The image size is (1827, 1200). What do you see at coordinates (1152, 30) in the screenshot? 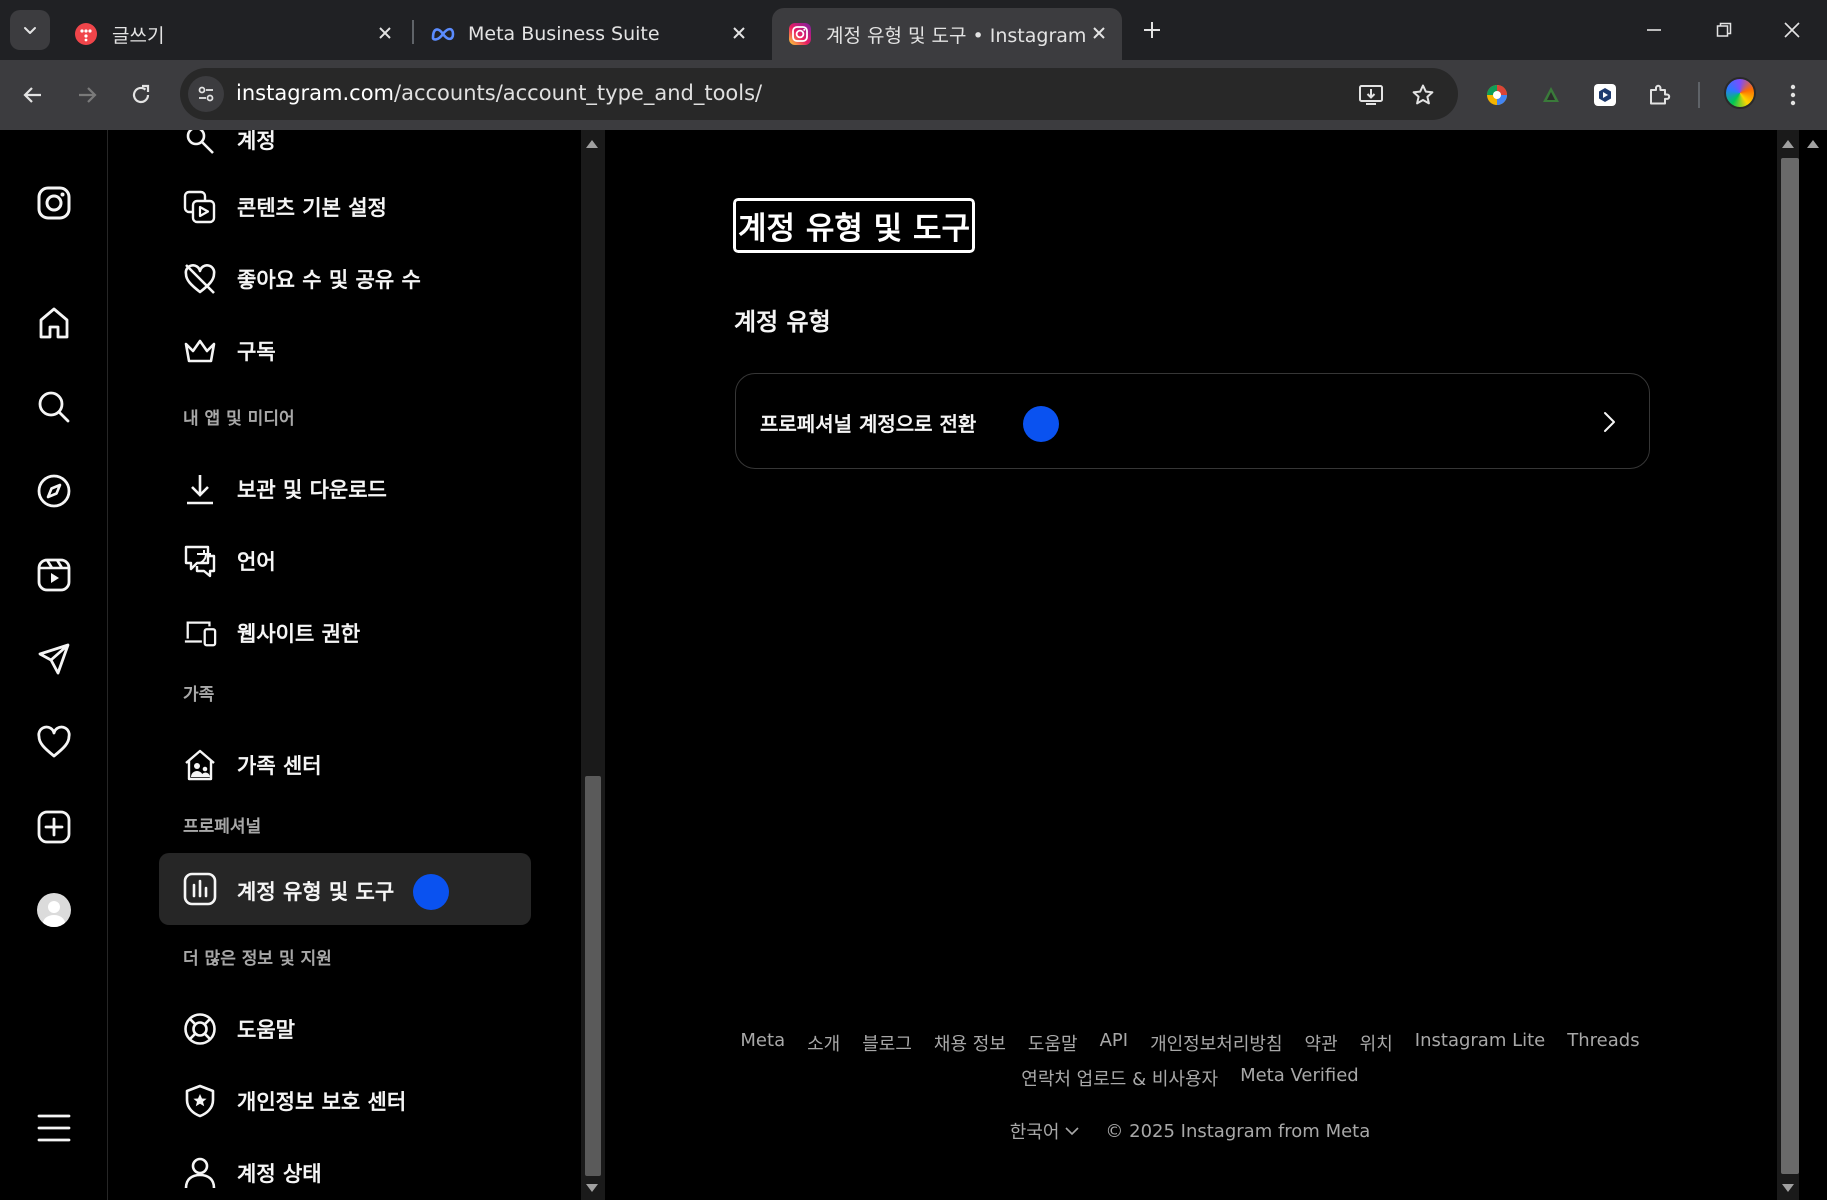
I see `new-tab-button` at bounding box center [1152, 30].